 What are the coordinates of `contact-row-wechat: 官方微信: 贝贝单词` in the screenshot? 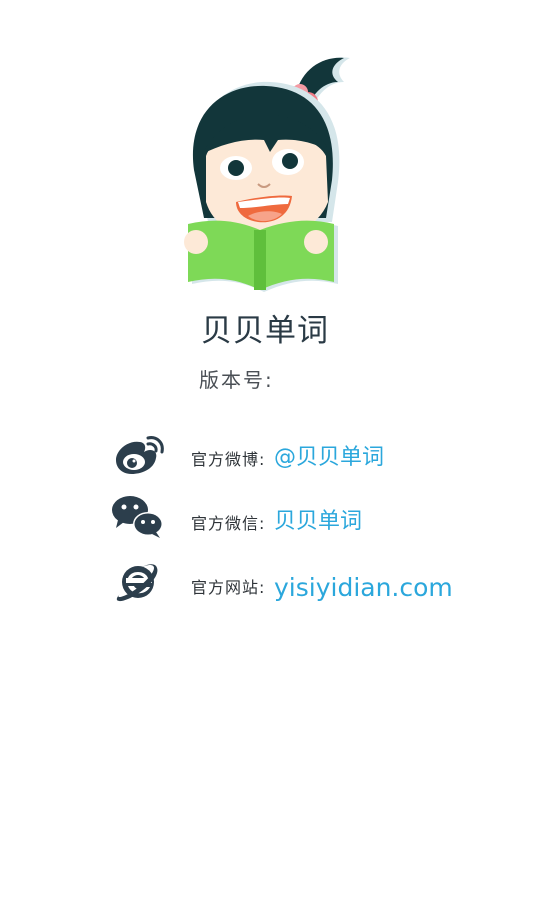 It's located at (320, 518).